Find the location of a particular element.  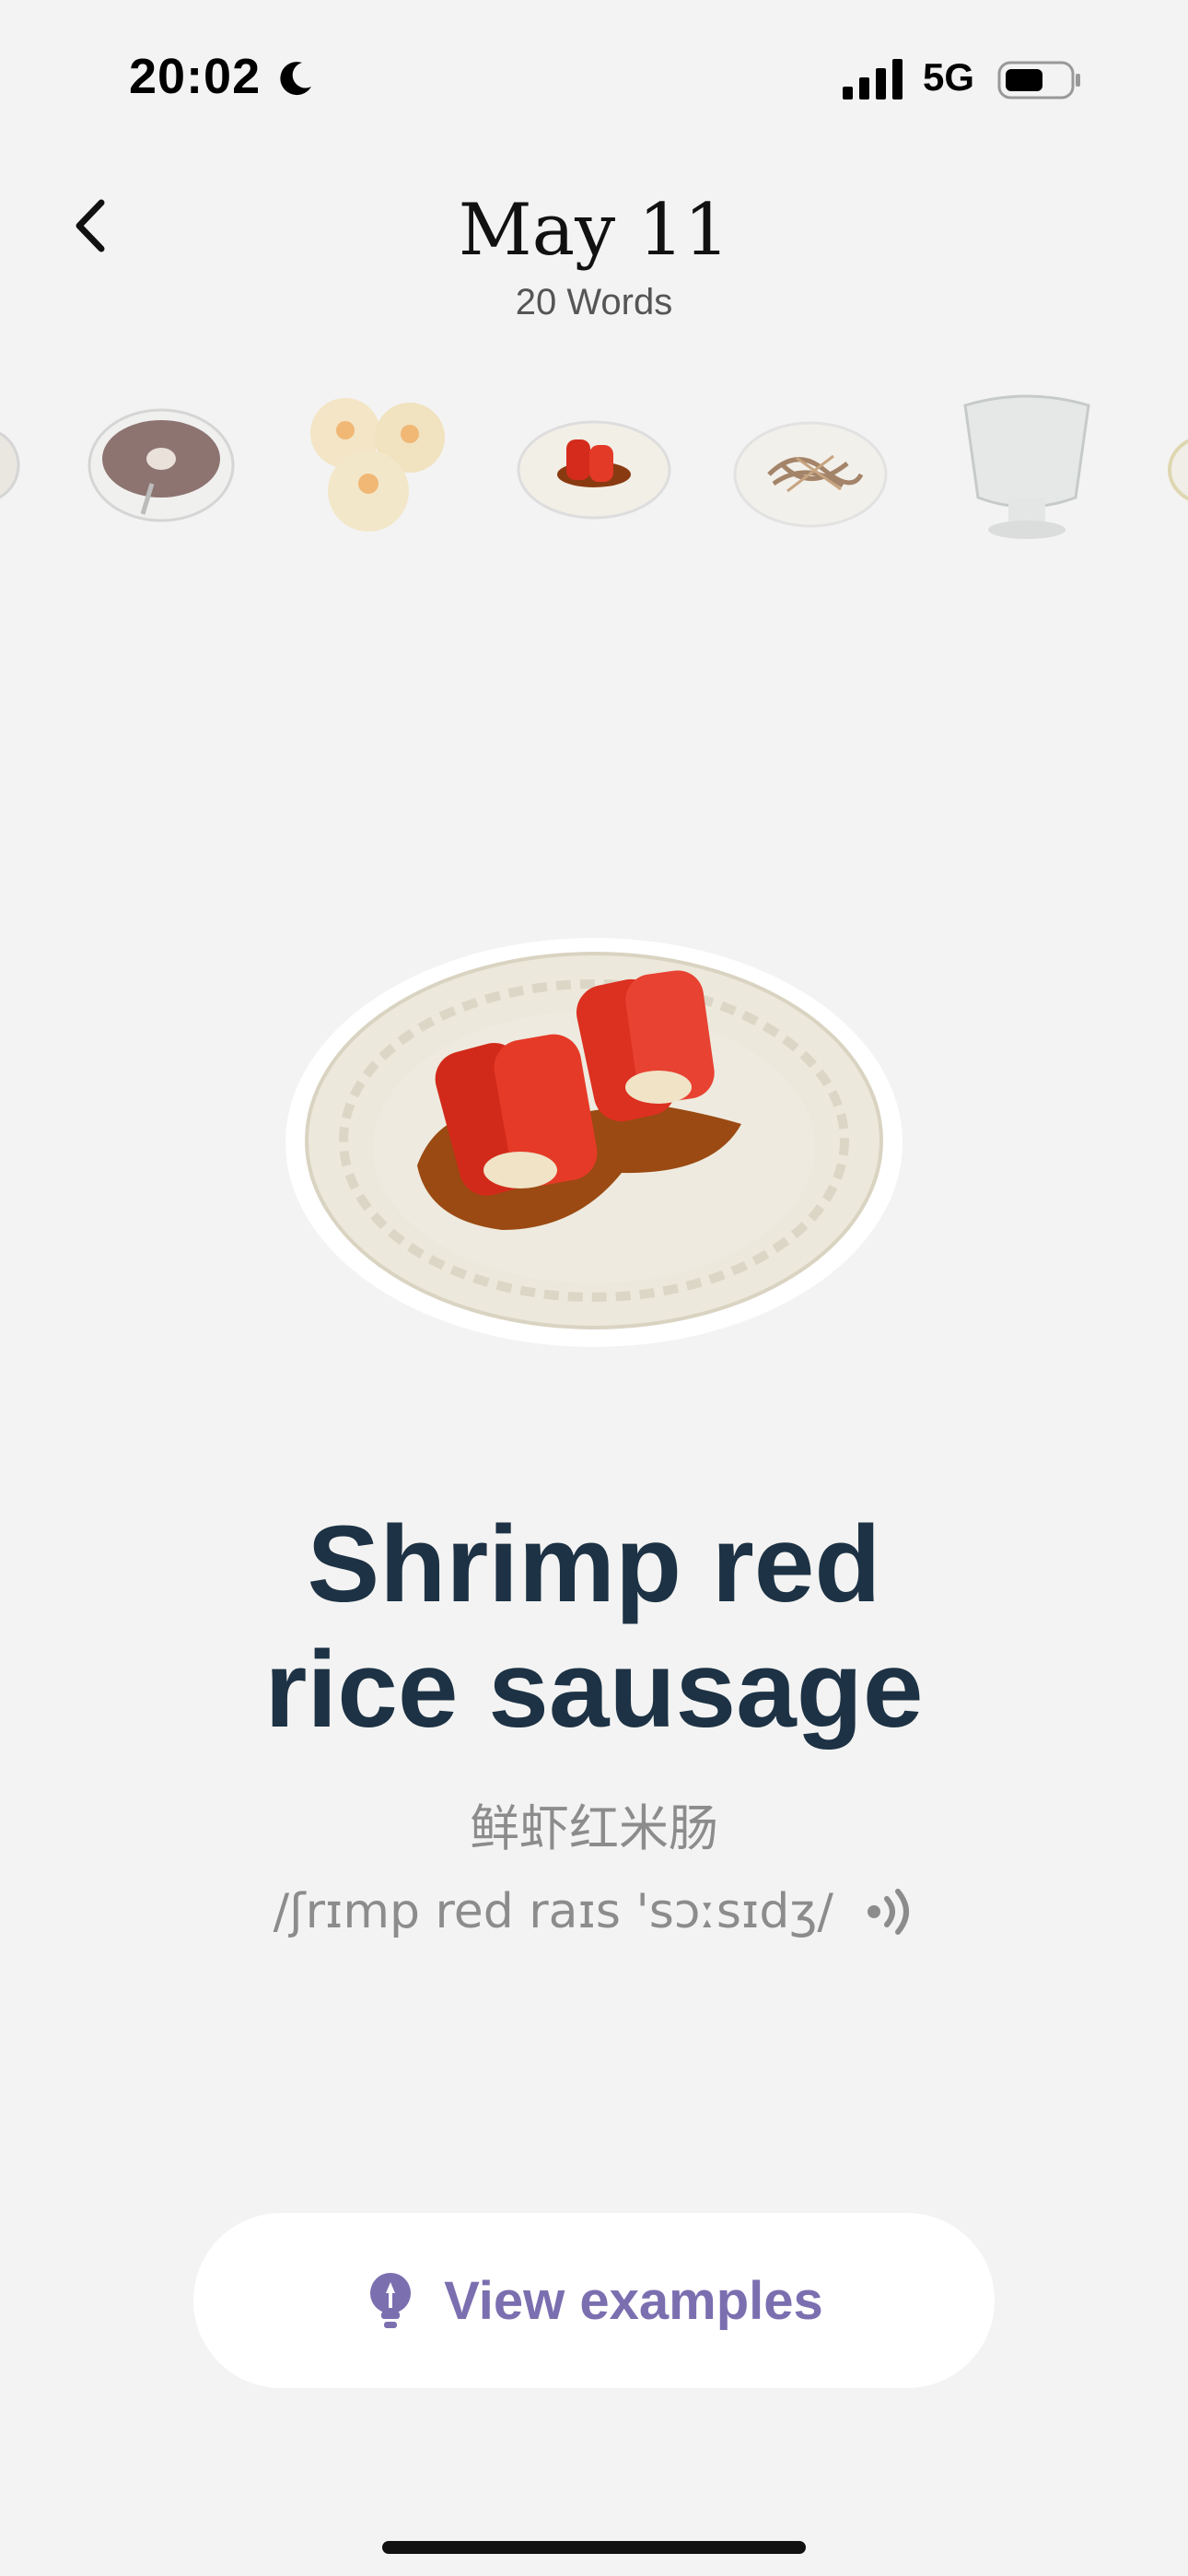

word-count: 20 Words is located at coordinates (594, 302).